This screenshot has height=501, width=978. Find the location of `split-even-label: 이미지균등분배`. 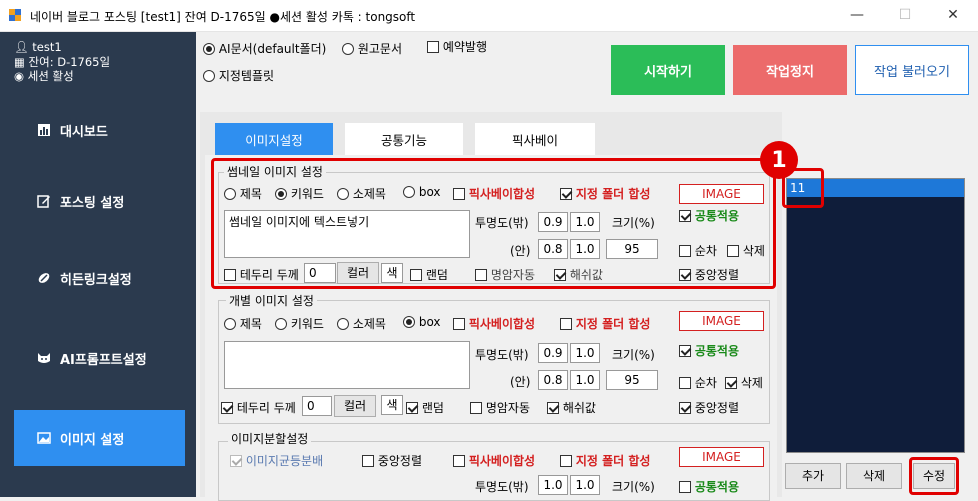

split-even-label: 이미지균등분배 is located at coordinates (284, 461).